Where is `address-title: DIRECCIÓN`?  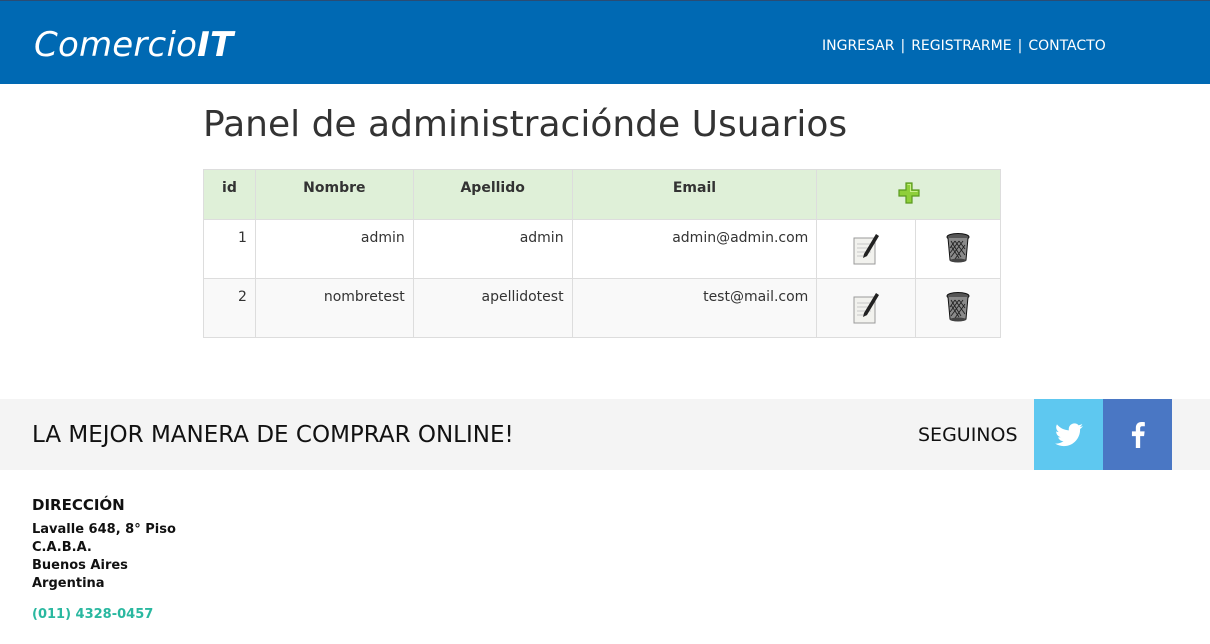
address-title: DIRECCIÓN is located at coordinates (78, 505).